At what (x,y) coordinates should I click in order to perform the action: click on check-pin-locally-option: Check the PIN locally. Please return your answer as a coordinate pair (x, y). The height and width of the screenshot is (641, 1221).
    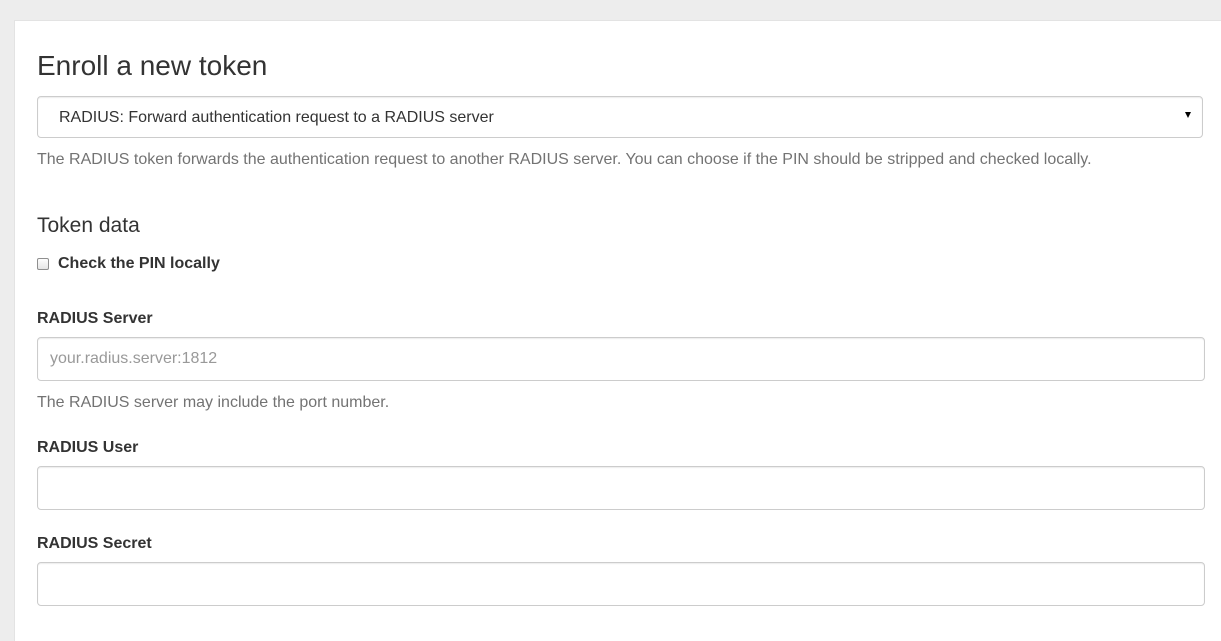
    Looking at the image, I should click on (128, 264).